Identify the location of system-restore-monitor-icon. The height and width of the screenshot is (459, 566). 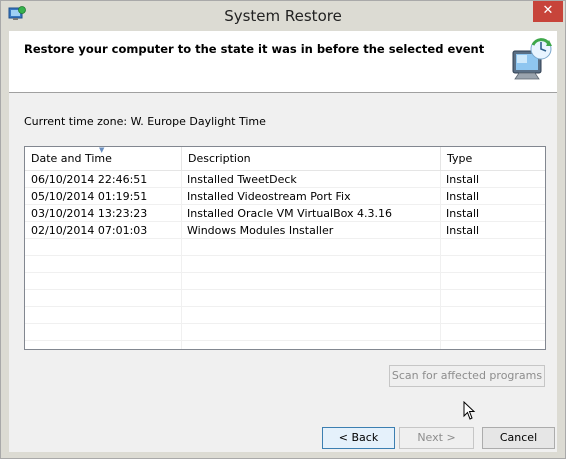
(532, 59).